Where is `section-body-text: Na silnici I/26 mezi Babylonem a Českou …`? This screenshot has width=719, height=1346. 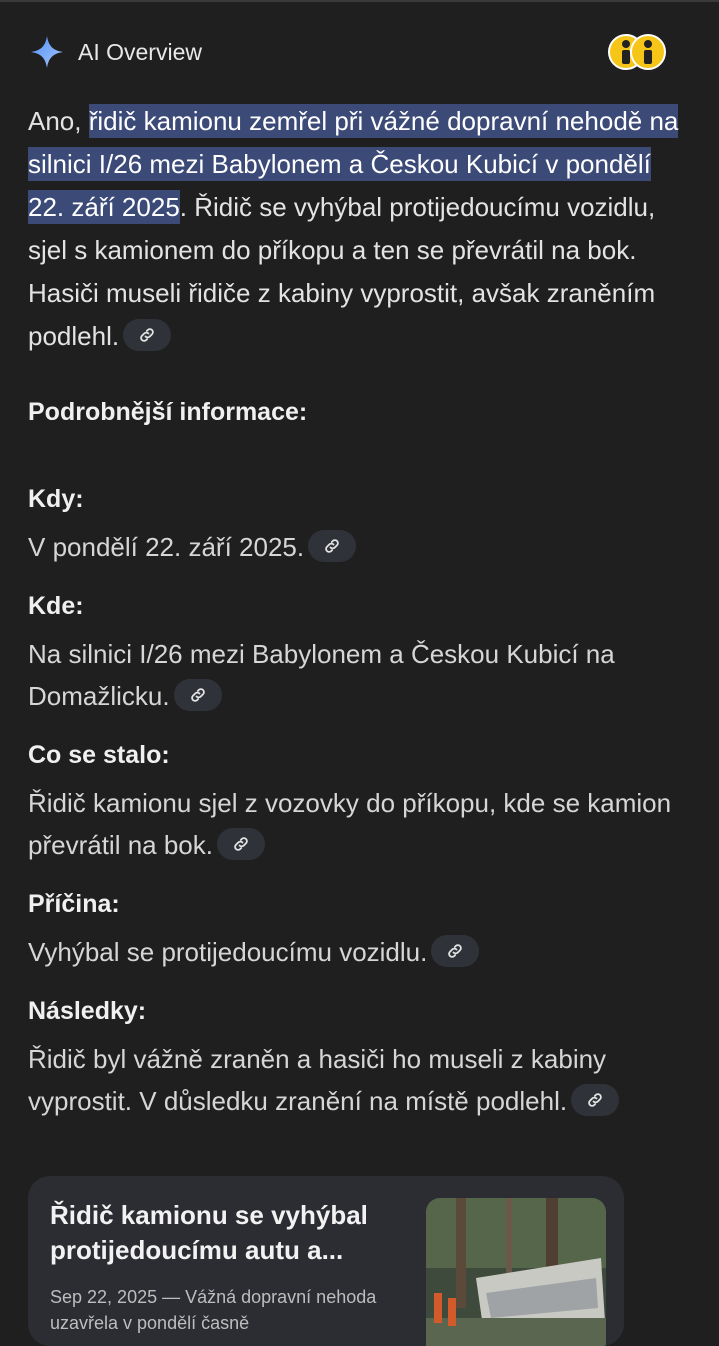 section-body-text: Na silnici I/26 mezi Babylonem a Českou … is located at coordinates (321, 675).